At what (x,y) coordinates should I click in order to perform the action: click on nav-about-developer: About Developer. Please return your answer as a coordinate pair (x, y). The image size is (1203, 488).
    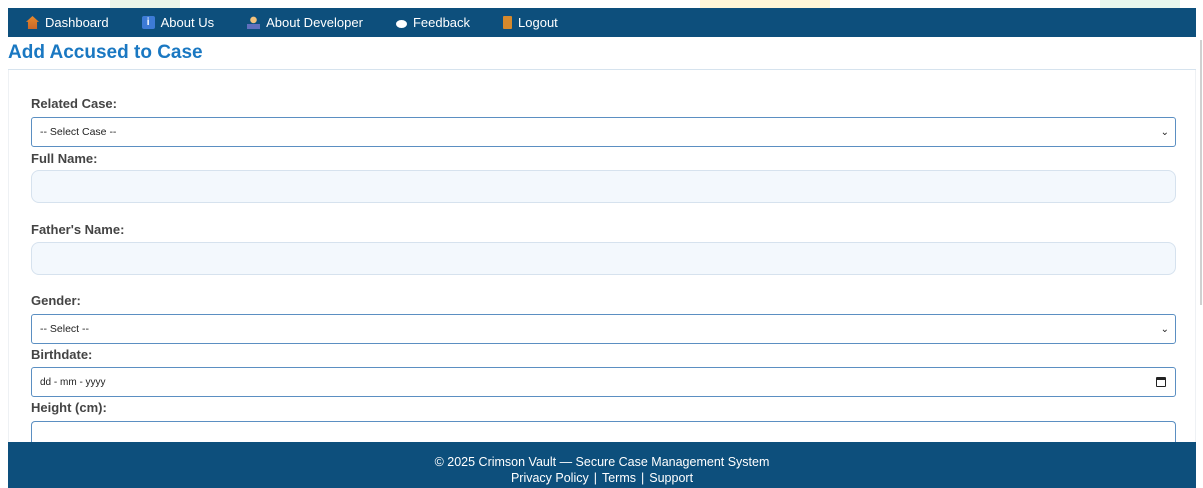
    Looking at the image, I should click on (305, 22).